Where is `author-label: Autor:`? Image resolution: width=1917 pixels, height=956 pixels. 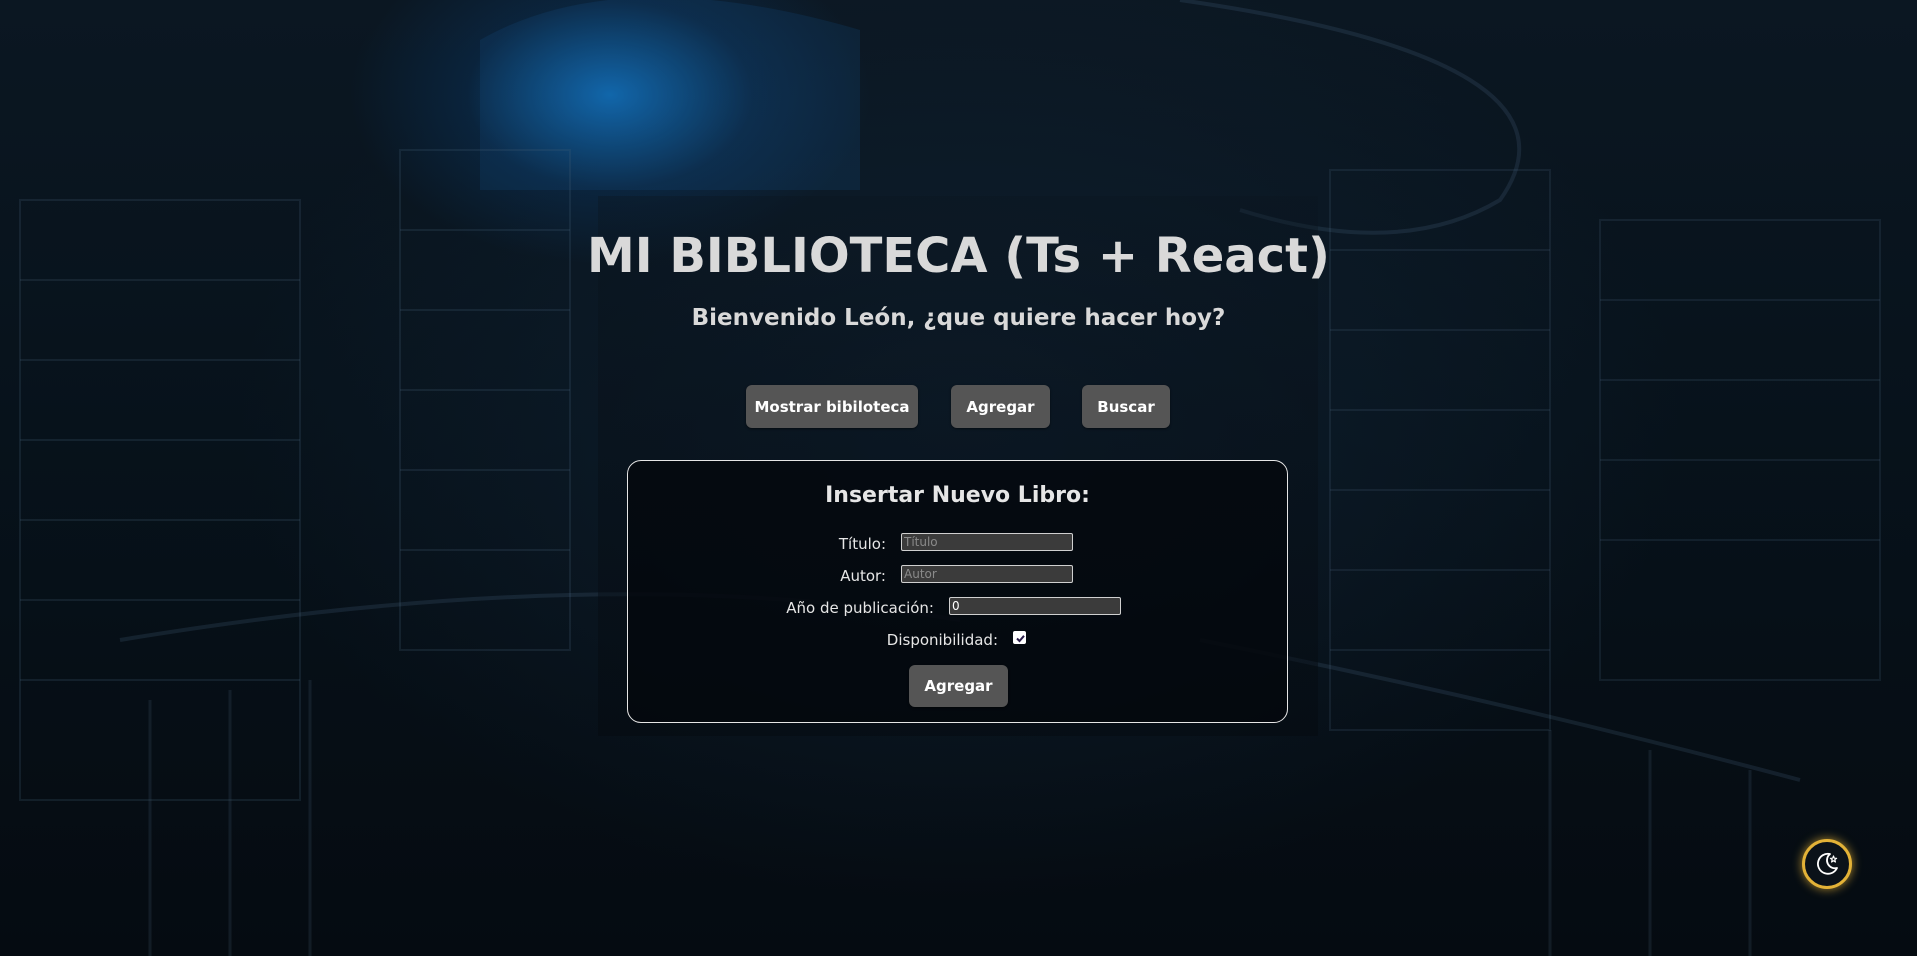 author-label: Autor: is located at coordinates (863, 576).